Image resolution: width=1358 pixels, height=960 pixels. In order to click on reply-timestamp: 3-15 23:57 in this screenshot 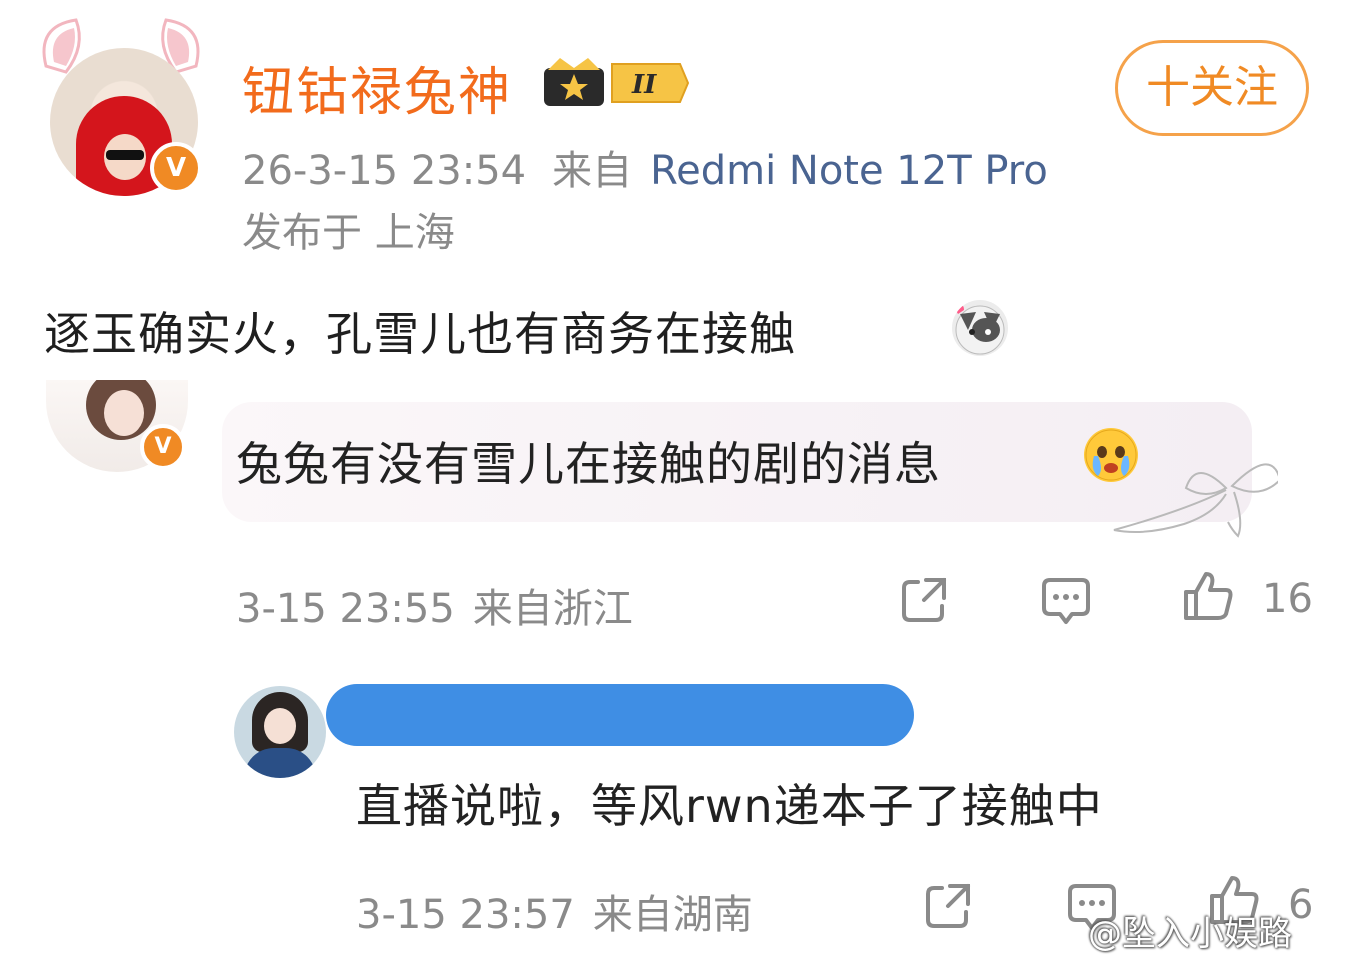, I will do `click(465, 915)`.